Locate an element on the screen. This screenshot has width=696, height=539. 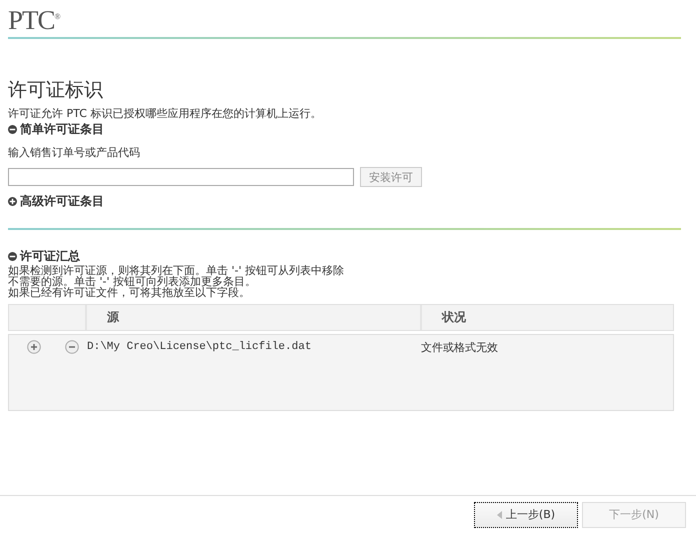
section-title: 高级许可证条目 is located at coordinates (62, 201).